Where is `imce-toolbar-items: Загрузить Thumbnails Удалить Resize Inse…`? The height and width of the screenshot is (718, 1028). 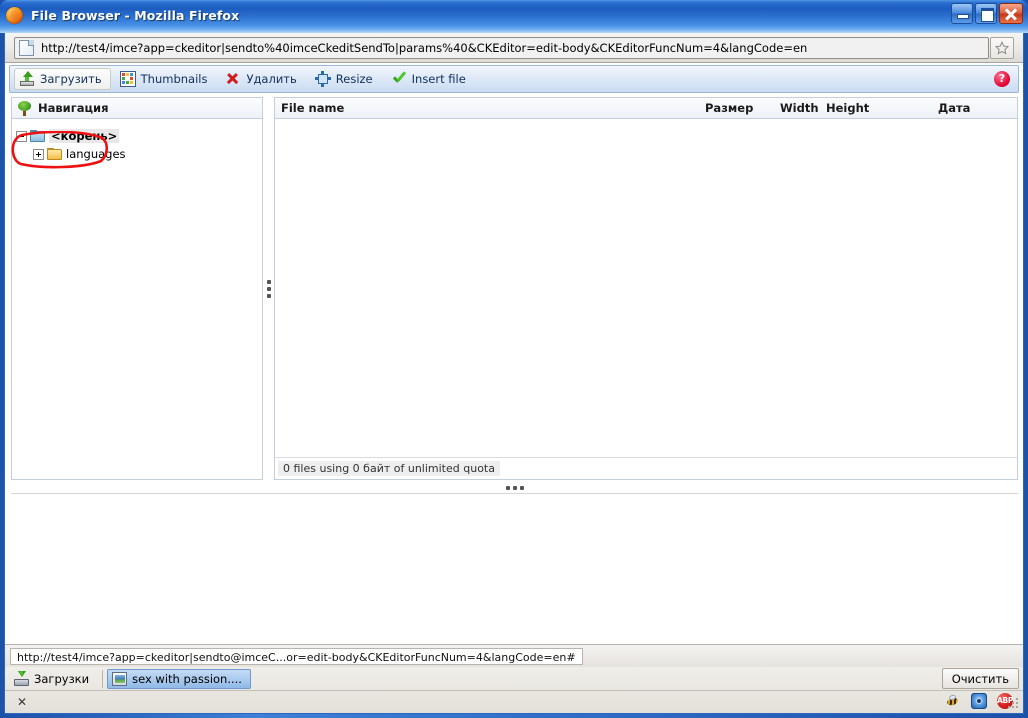
imce-toolbar-items: Загрузить Thumbnails Удалить Resize Inse… is located at coordinates (246, 79).